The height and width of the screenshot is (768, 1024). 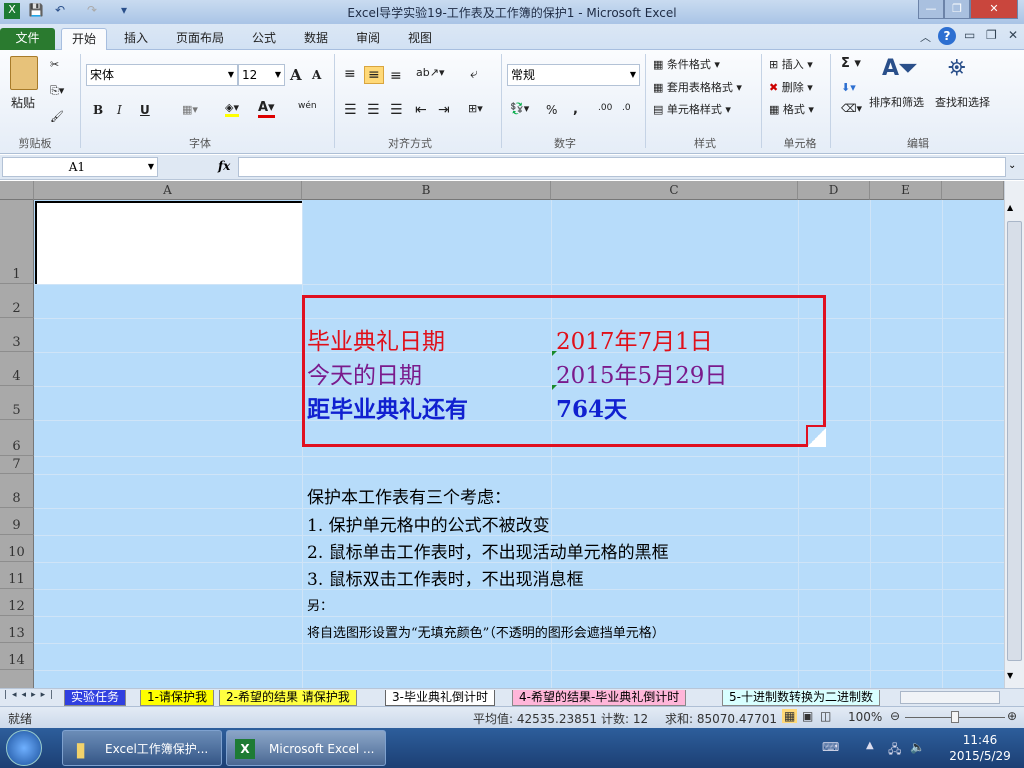 I want to click on row-header-8: 8, so click(x=17, y=491).